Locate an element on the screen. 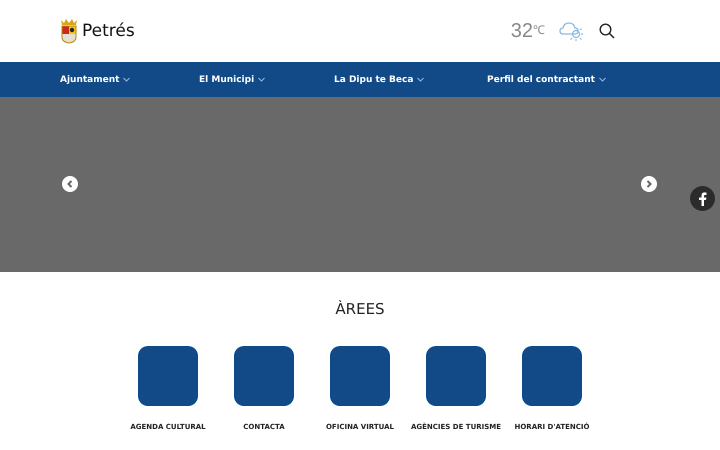 This screenshot has height=450, width=720. previous-slide-button is located at coordinates (70, 184).